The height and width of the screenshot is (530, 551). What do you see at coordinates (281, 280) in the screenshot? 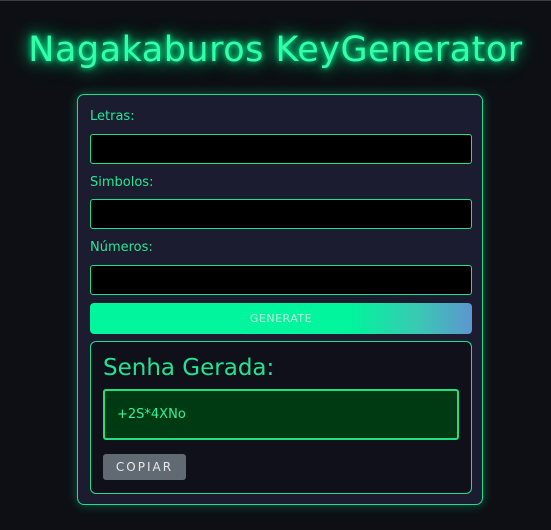
I see `numbers-input` at bounding box center [281, 280].